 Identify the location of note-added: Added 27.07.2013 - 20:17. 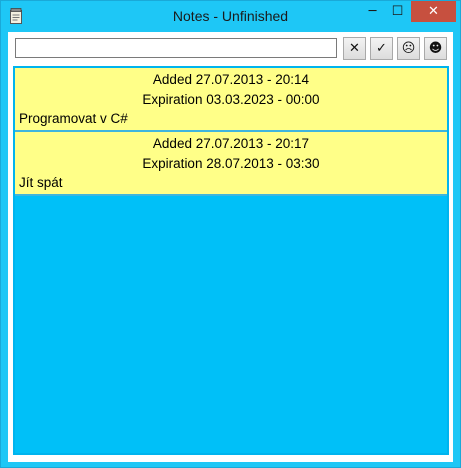
(231, 143).